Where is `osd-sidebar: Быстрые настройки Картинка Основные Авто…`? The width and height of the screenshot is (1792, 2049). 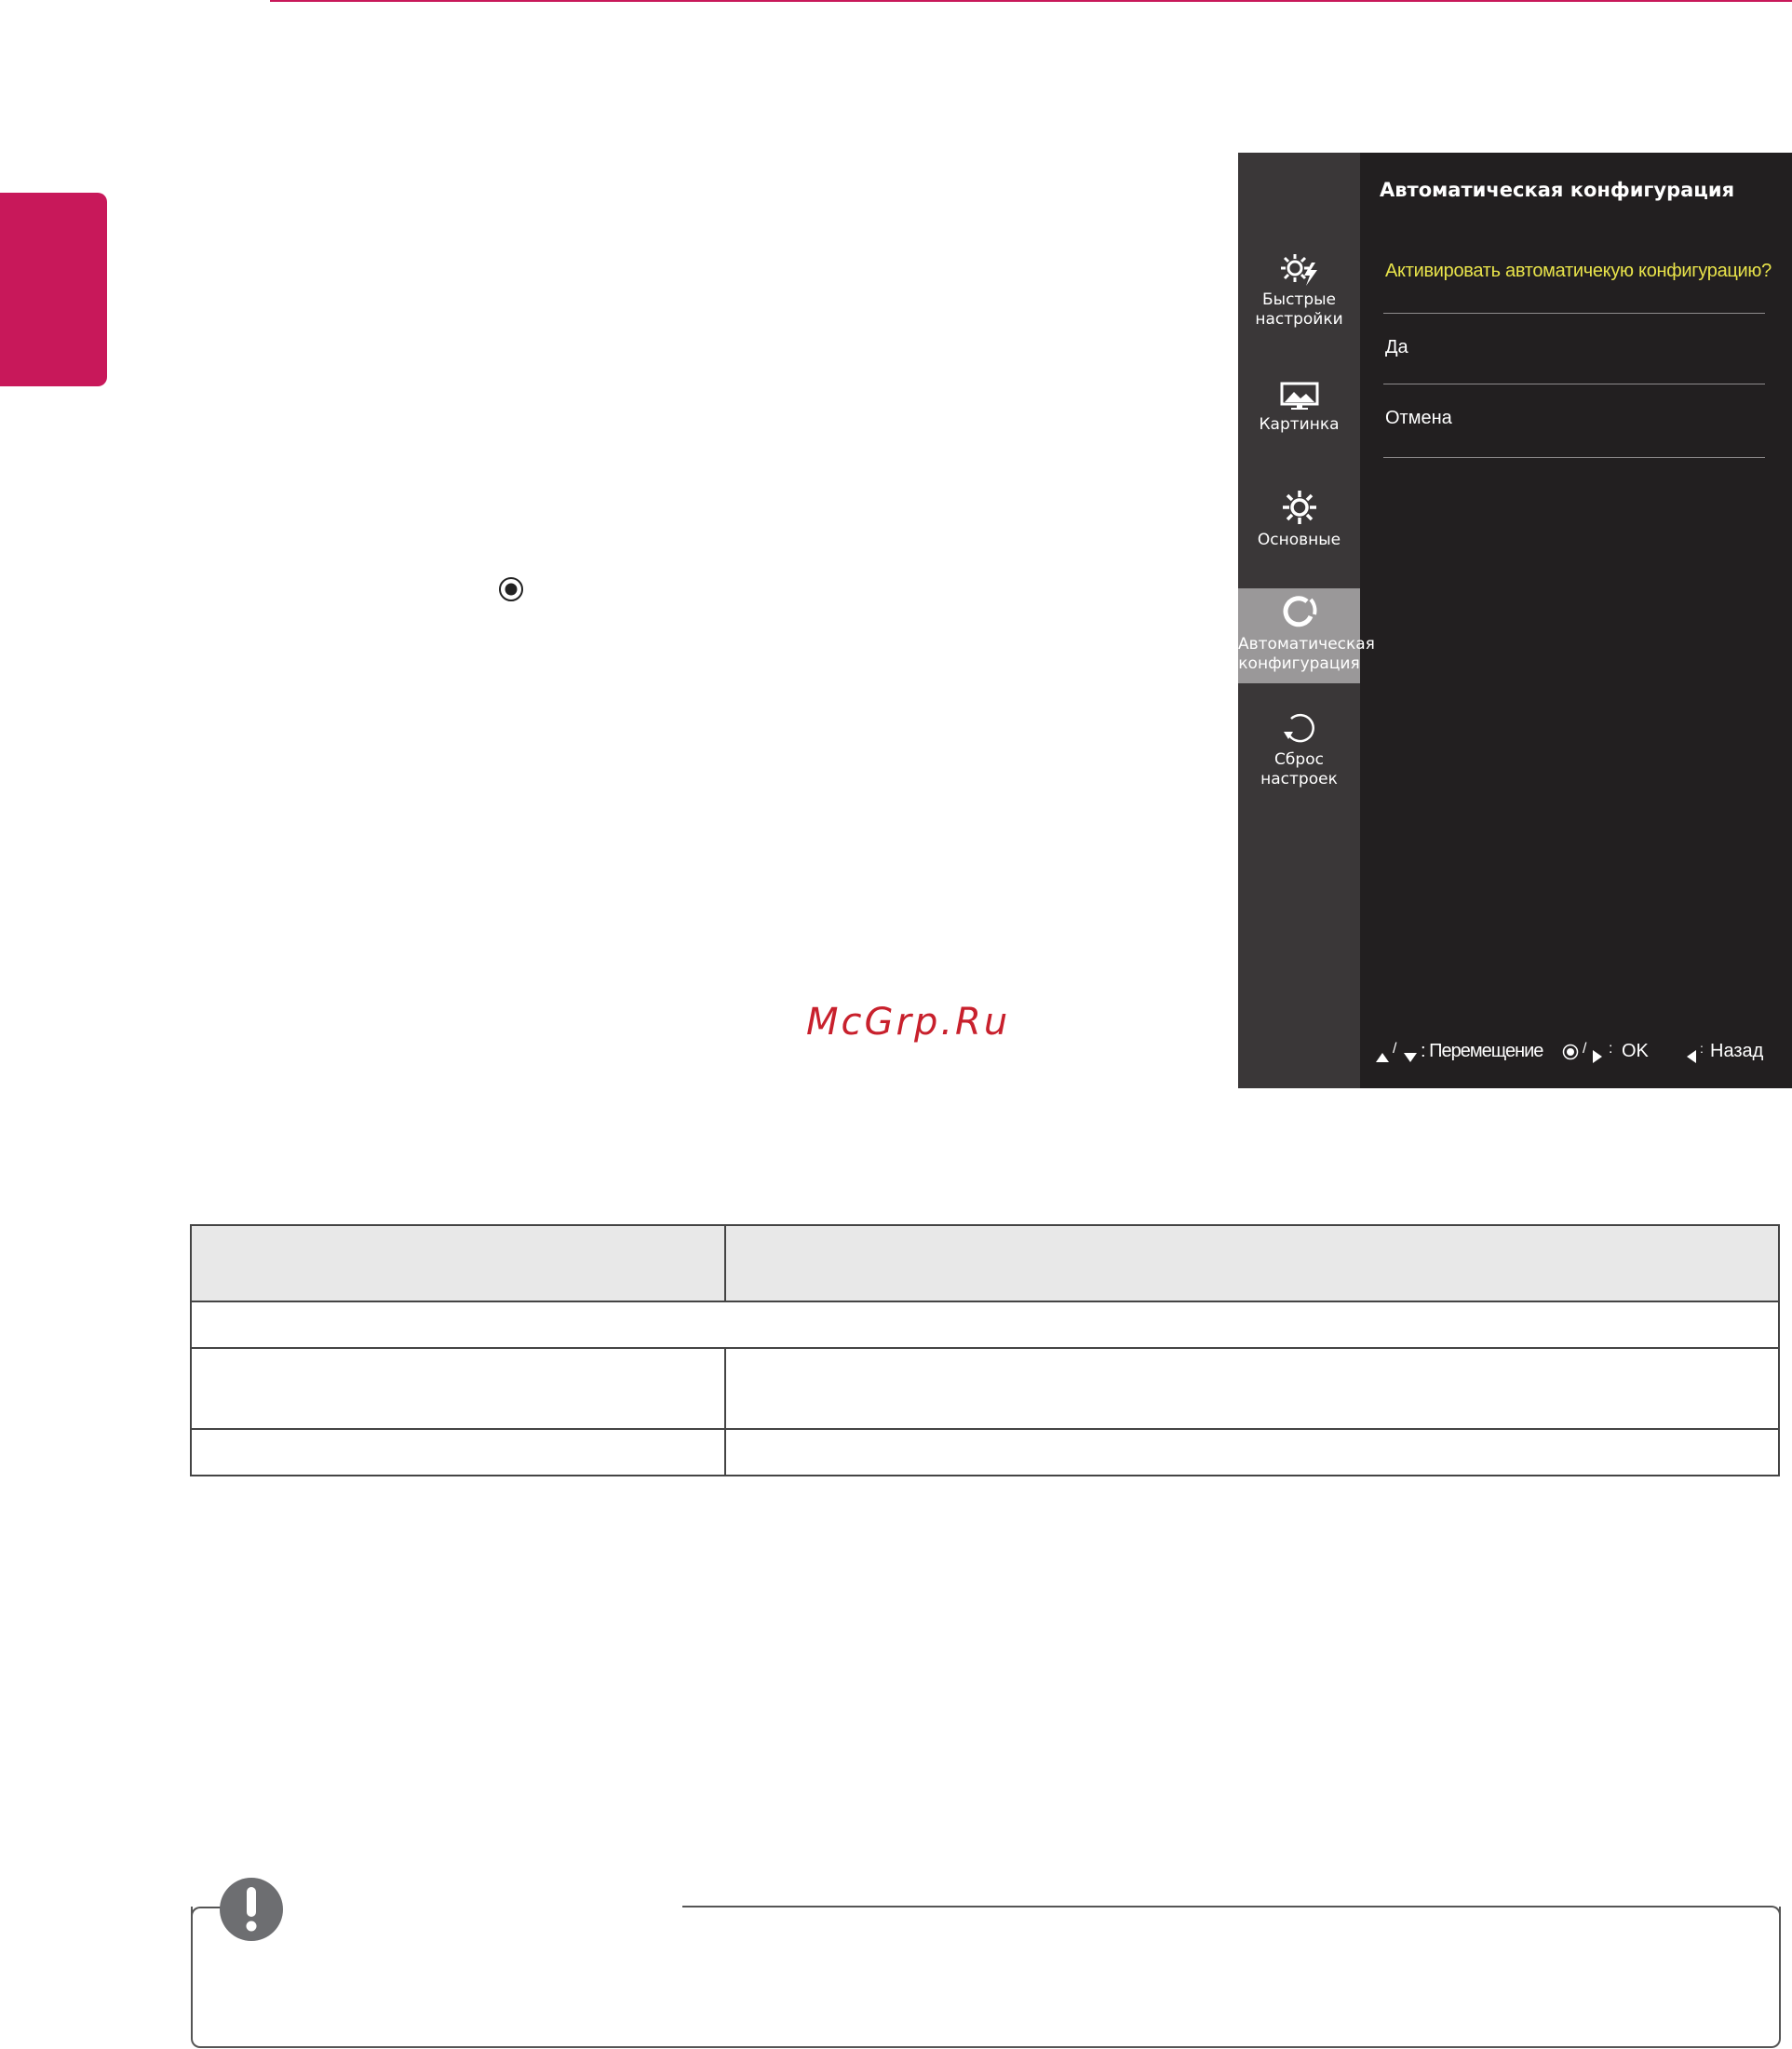
osd-sidebar: Быстрые настройки Картинка Основные Авто… is located at coordinates (1306, 620).